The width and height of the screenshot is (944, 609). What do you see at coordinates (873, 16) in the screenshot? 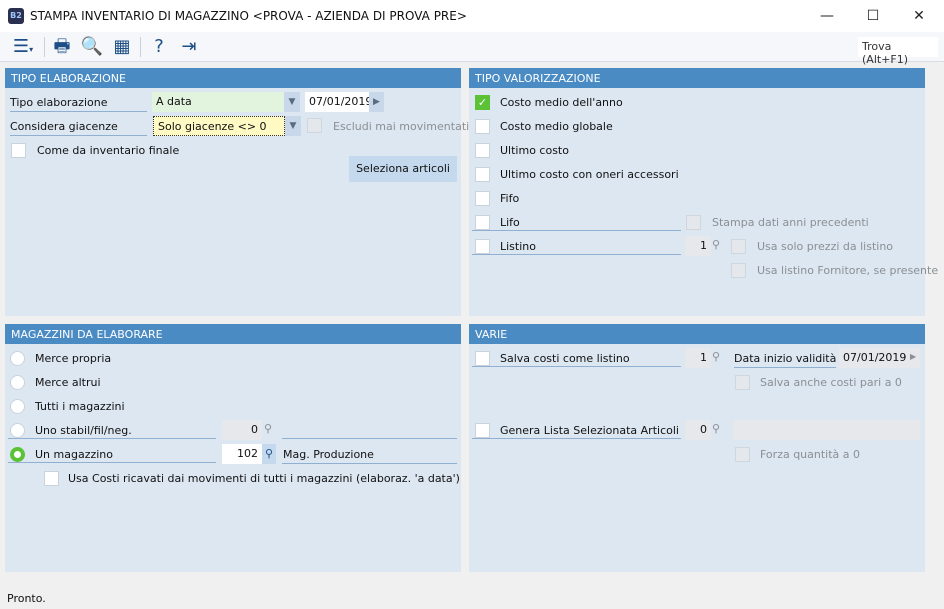
I see `maximize-button: ☐` at bounding box center [873, 16].